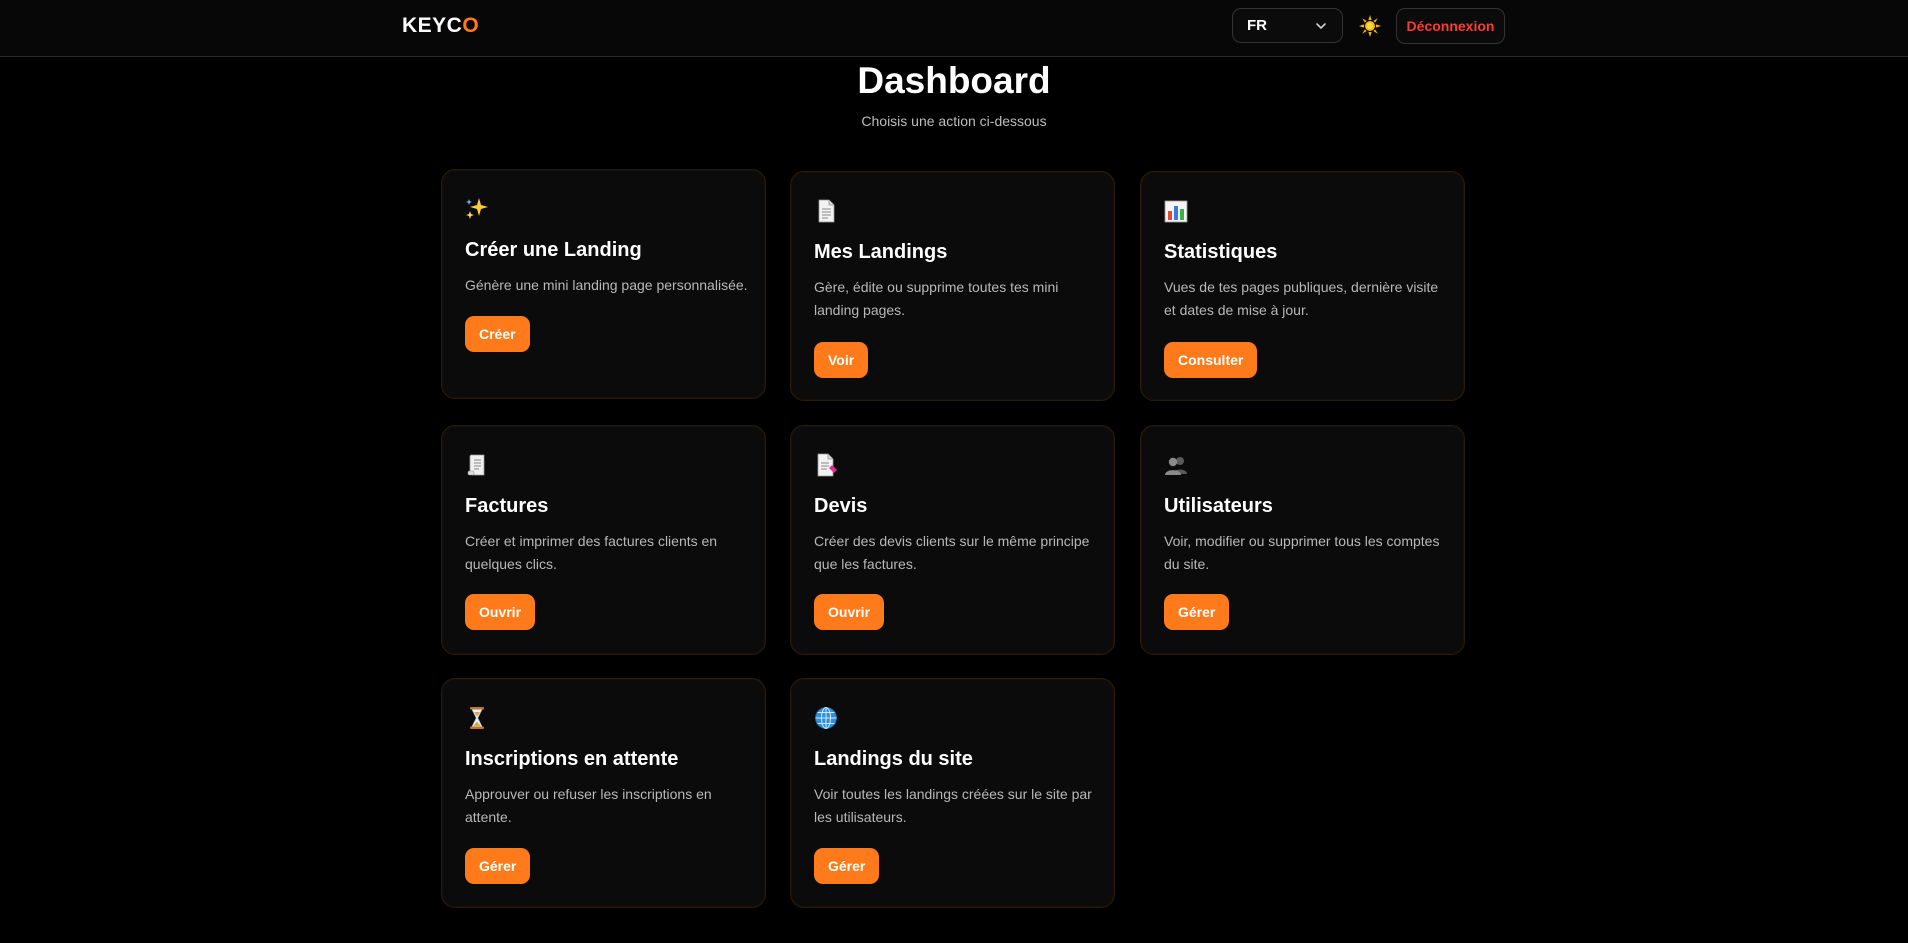  What do you see at coordinates (1221, 252) in the screenshot?
I see `card-title: Statistiques` at bounding box center [1221, 252].